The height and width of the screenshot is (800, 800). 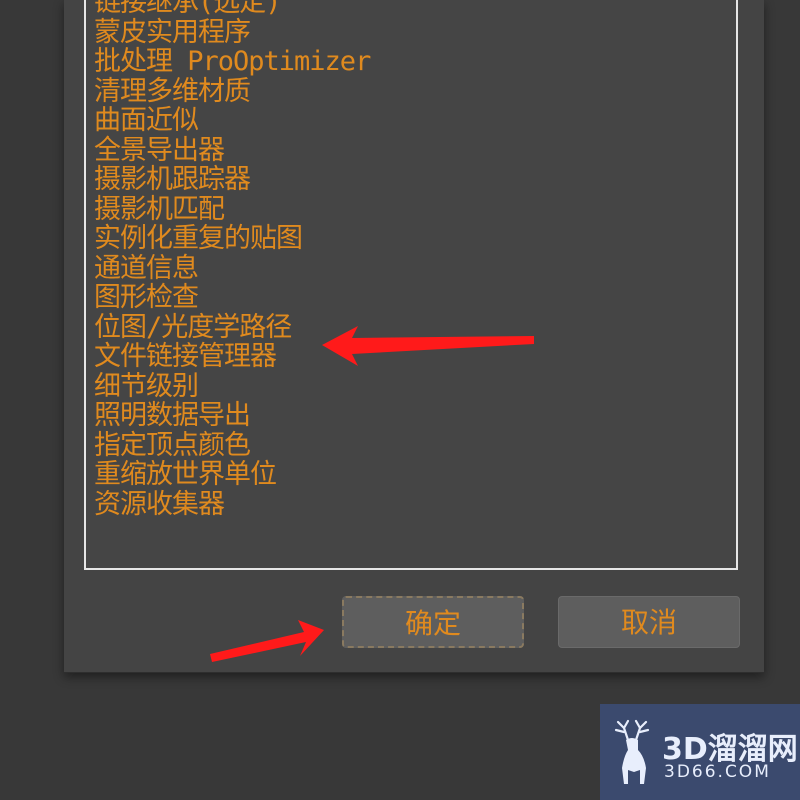 What do you see at coordinates (632, 751) in the screenshot?
I see `deer-logo-icon` at bounding box center [632, 751].